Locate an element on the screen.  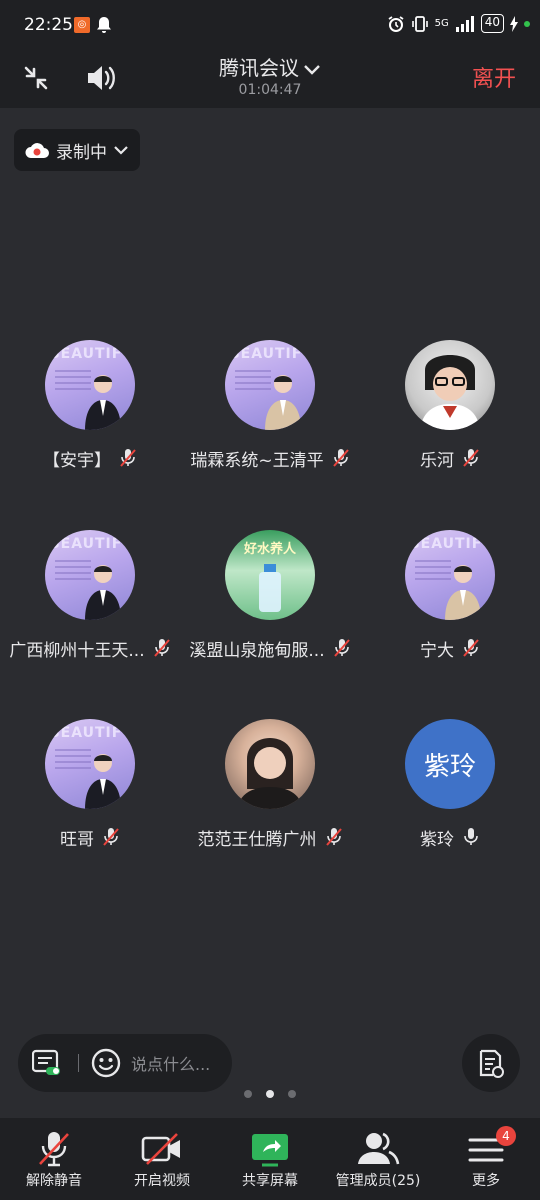
participant-name: 宁大 is located at coordinates (437, 650).